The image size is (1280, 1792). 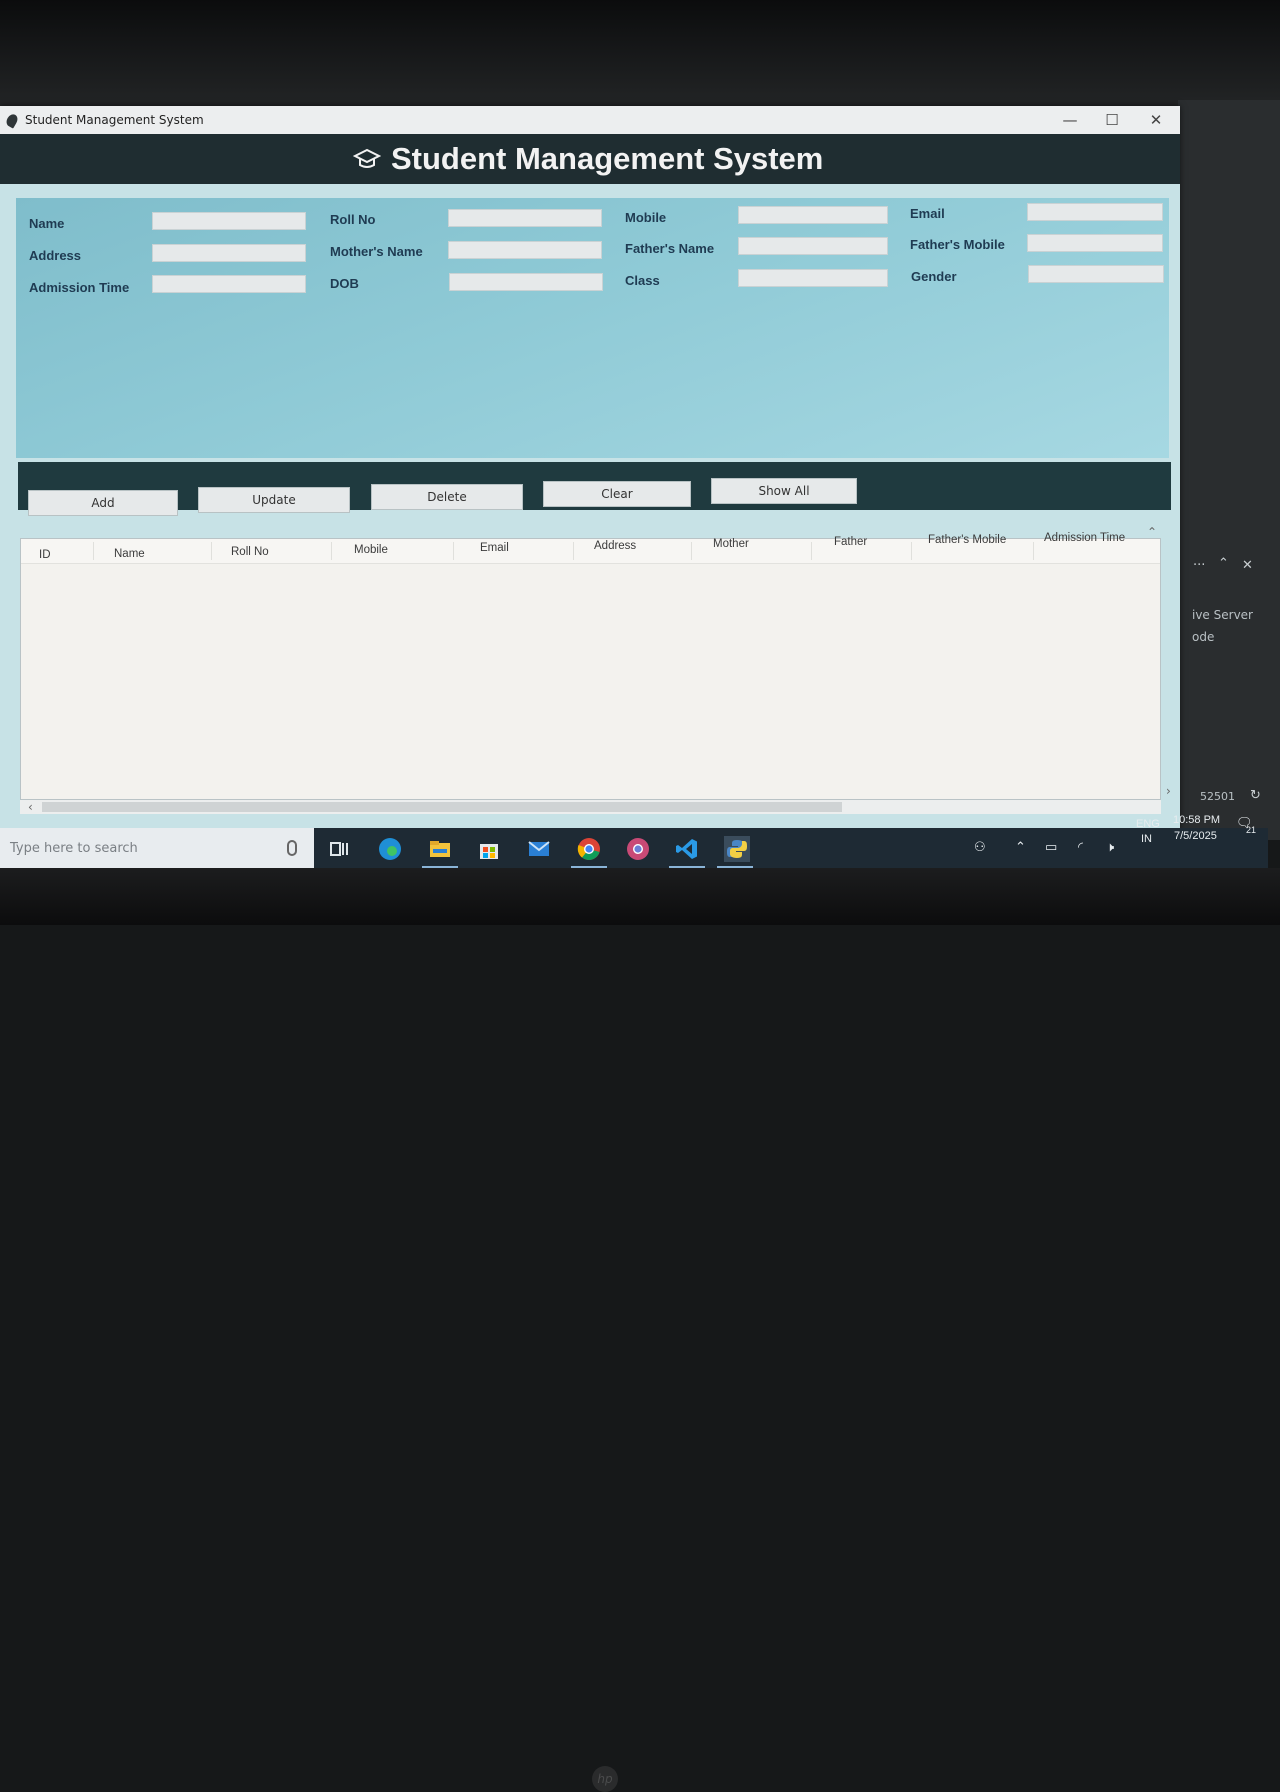 What do you see at coordinates (442, 807) in the screenshot?
I see `scrollbar-thumb` at bounding box center [442, 807].